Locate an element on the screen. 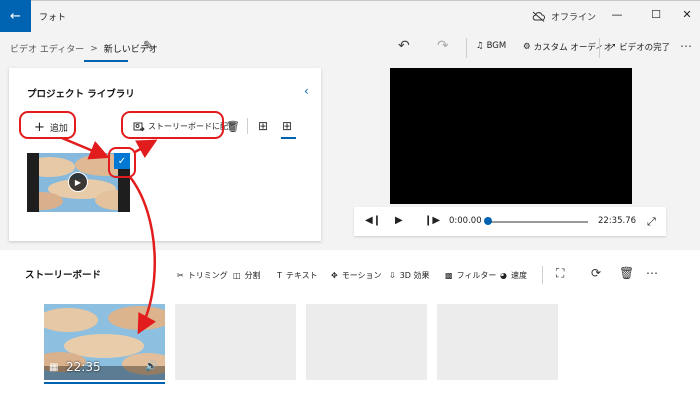 The image size is (700, 407). arrow-add-to-check is located at coordinates (85, 148).